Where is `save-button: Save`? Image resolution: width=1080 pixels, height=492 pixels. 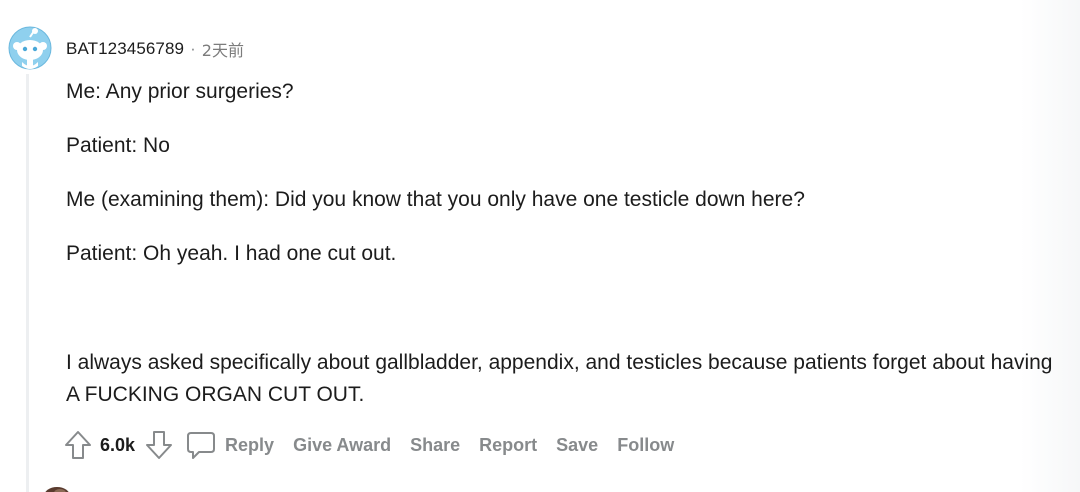 save-button: Save is located at coordinates (577, 445).